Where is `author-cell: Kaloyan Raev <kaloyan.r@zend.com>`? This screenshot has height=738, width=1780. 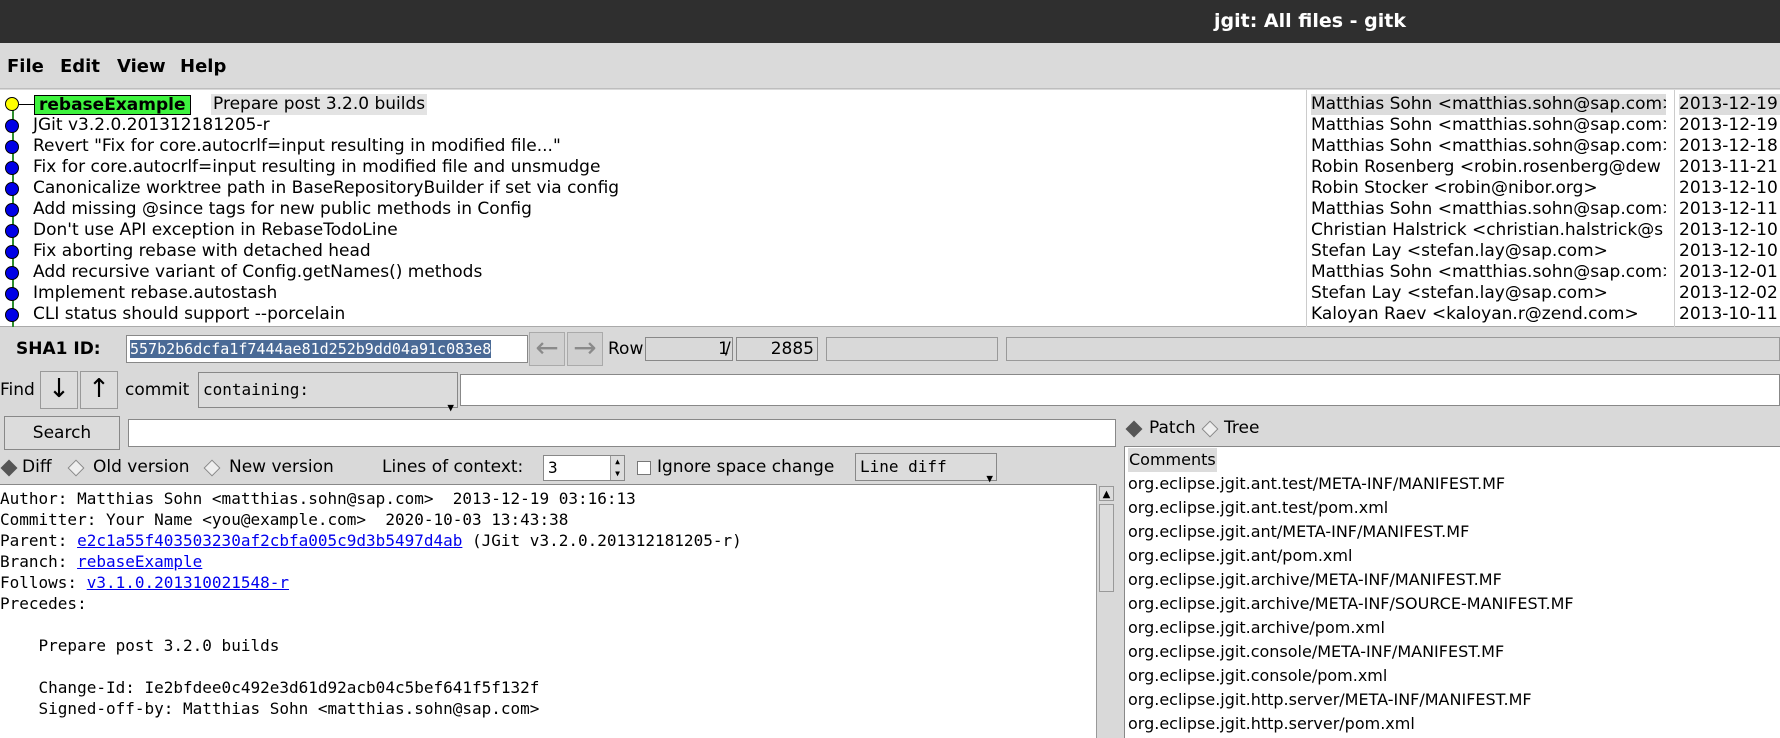
author-cell: Kaloyan Raev <kaloyan.r@zend.com> is located at coordinates (1475, 314).